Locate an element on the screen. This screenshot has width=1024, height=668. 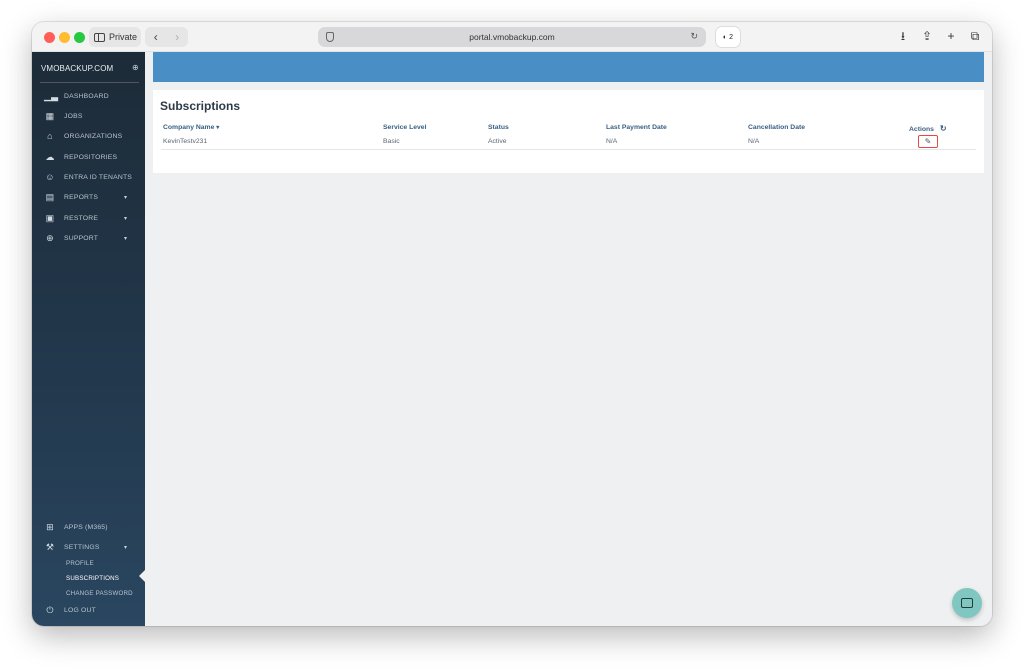
download-icon: ⭳ is located at coordinates (903, 36).